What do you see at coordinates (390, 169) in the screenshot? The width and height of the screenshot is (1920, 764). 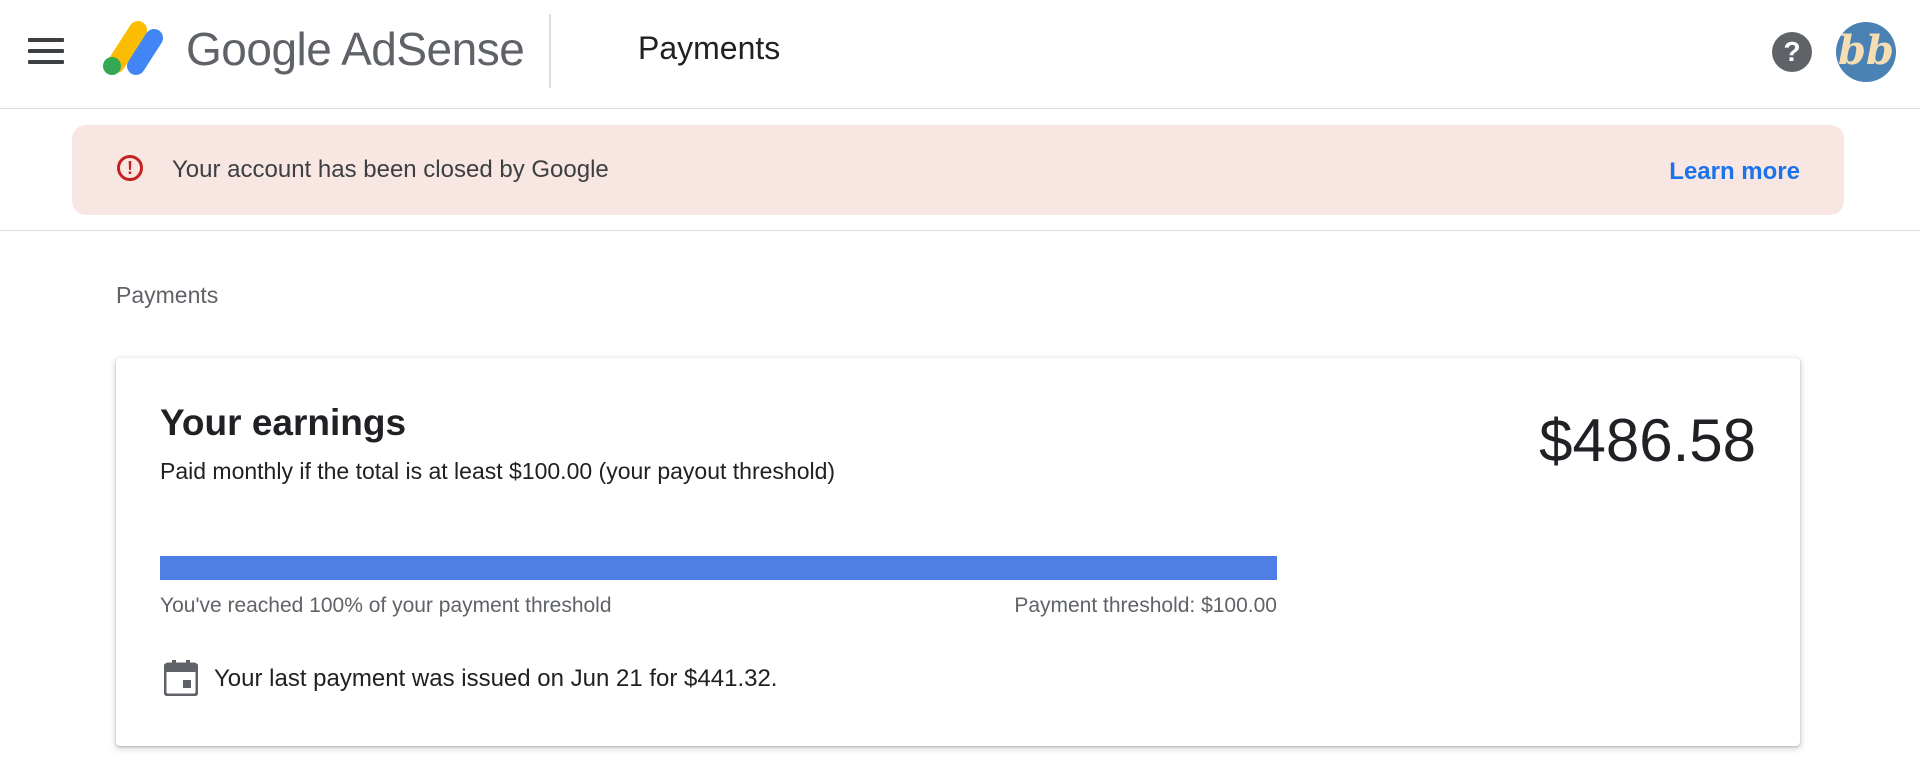 I see `banner-message: Your account has been closed by Google` at bounding box center [390, 169].